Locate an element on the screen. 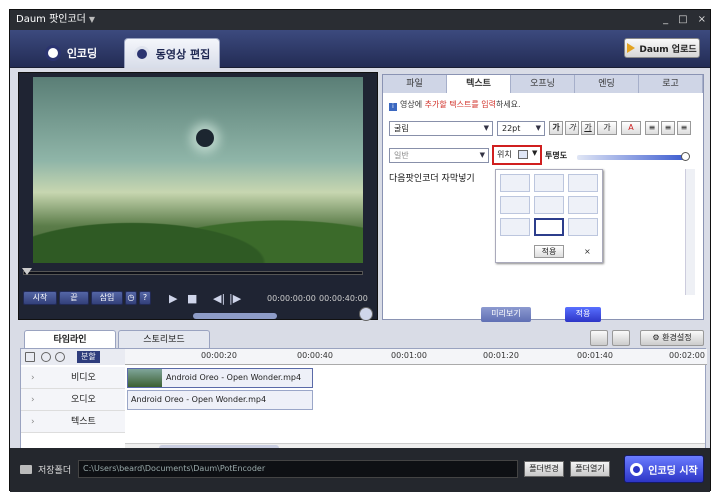  tab-text: 텍스트 is located at coordinates (479, 84).